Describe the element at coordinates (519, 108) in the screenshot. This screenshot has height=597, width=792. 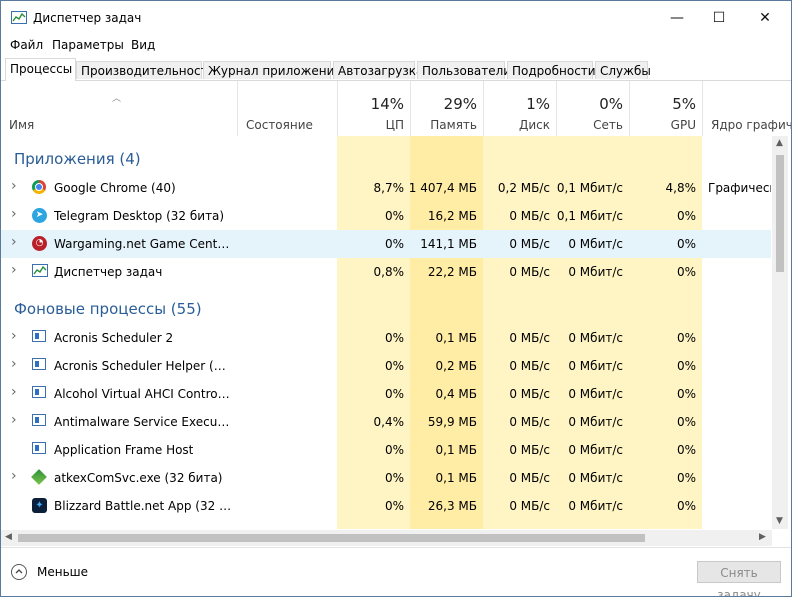
I see `header-disk: 1% Диск` at that location.